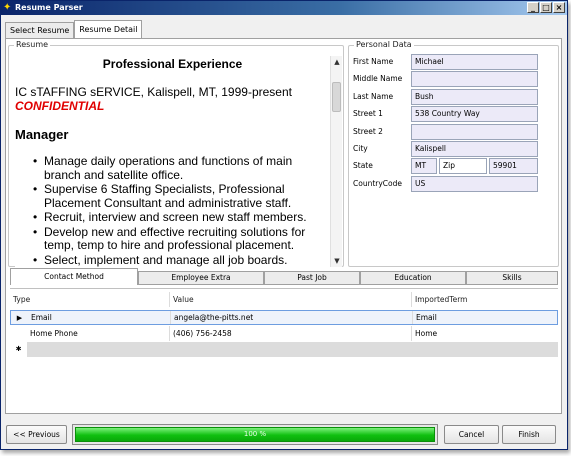  What do you see at coordinates (18, 349) in the screenshot?
I see `new-row-asterisk-icon: ✱` at bounding box center [18, 349].